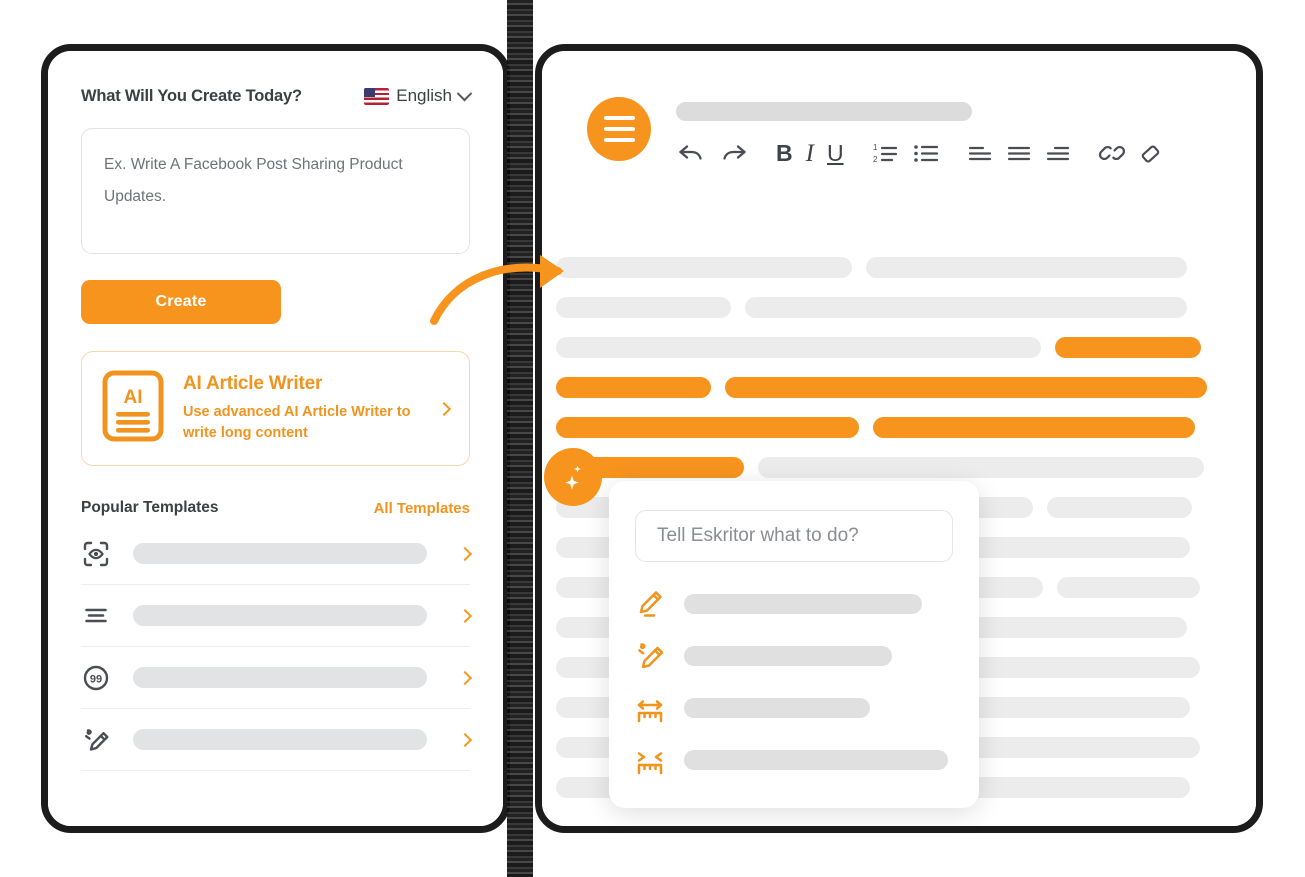 The height and width of the screenshot is (877, 1305). I want to click on create-button: Create, so click(181, 302).